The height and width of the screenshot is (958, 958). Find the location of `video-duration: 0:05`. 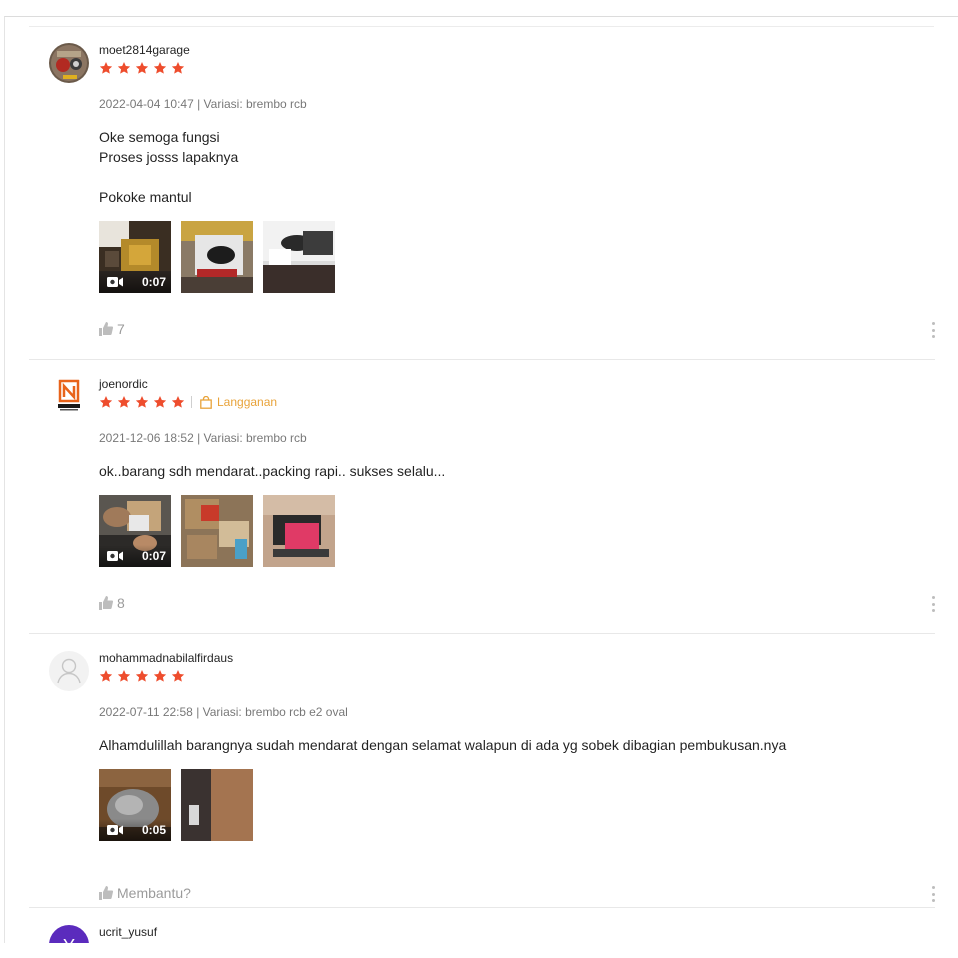

video-duration: 0:05 is located at coordinates (153, 830).